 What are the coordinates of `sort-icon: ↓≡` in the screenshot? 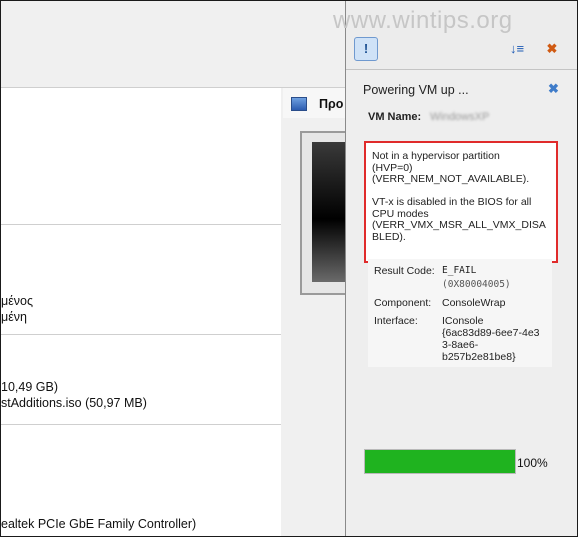 It's located at (517, 49).